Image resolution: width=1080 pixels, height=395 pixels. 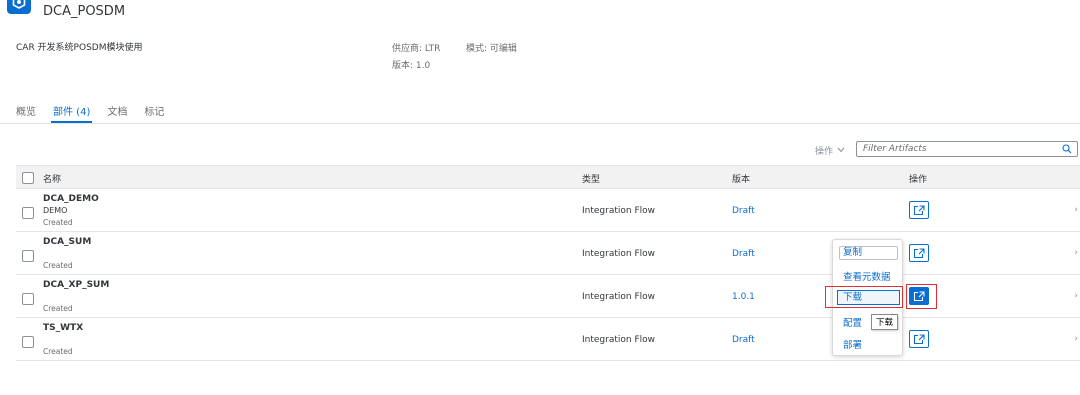 I want to click on package-description: CAR 开发系统POSDM模块使用, so click(x=79, y=48).